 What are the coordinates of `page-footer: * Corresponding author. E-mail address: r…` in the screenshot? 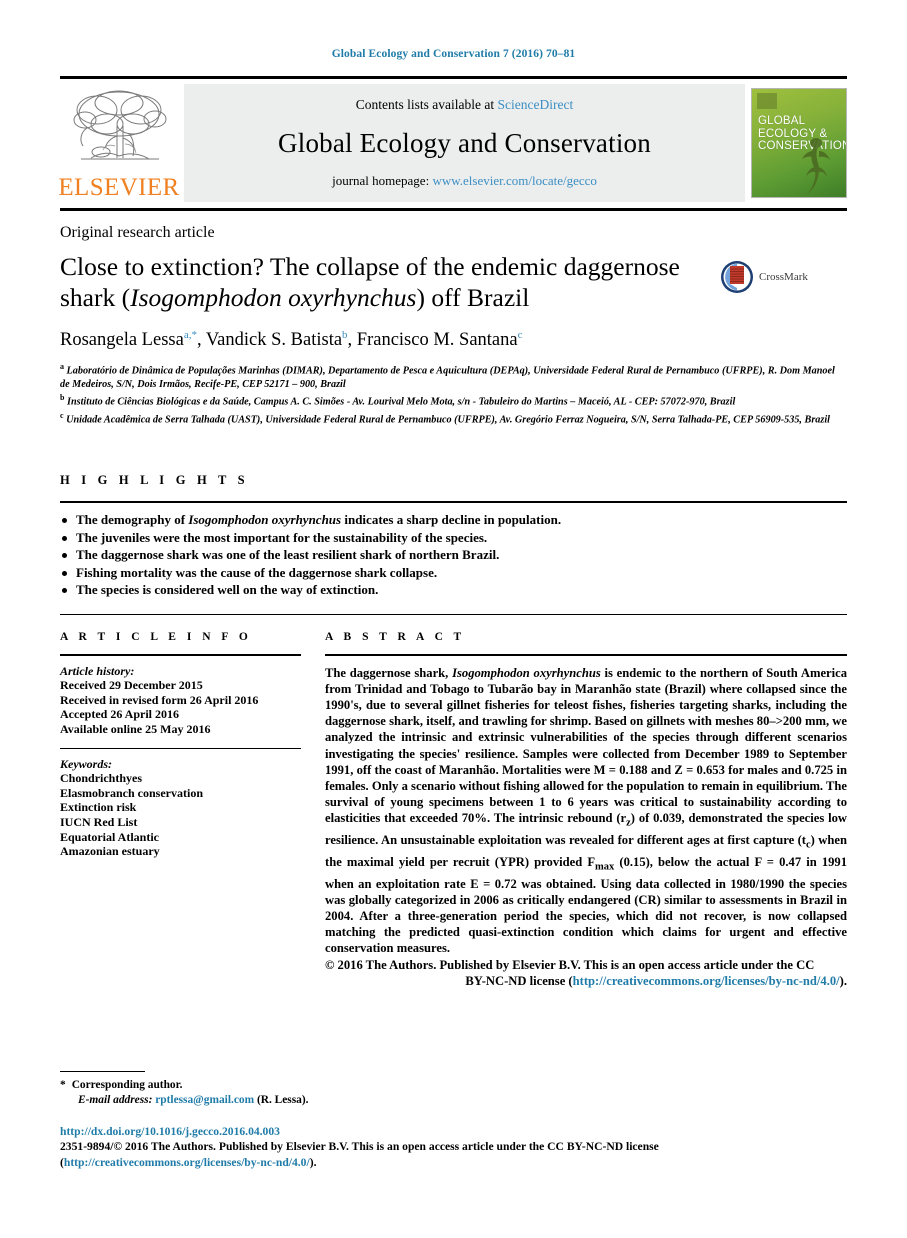 It's located at (453, 1120).